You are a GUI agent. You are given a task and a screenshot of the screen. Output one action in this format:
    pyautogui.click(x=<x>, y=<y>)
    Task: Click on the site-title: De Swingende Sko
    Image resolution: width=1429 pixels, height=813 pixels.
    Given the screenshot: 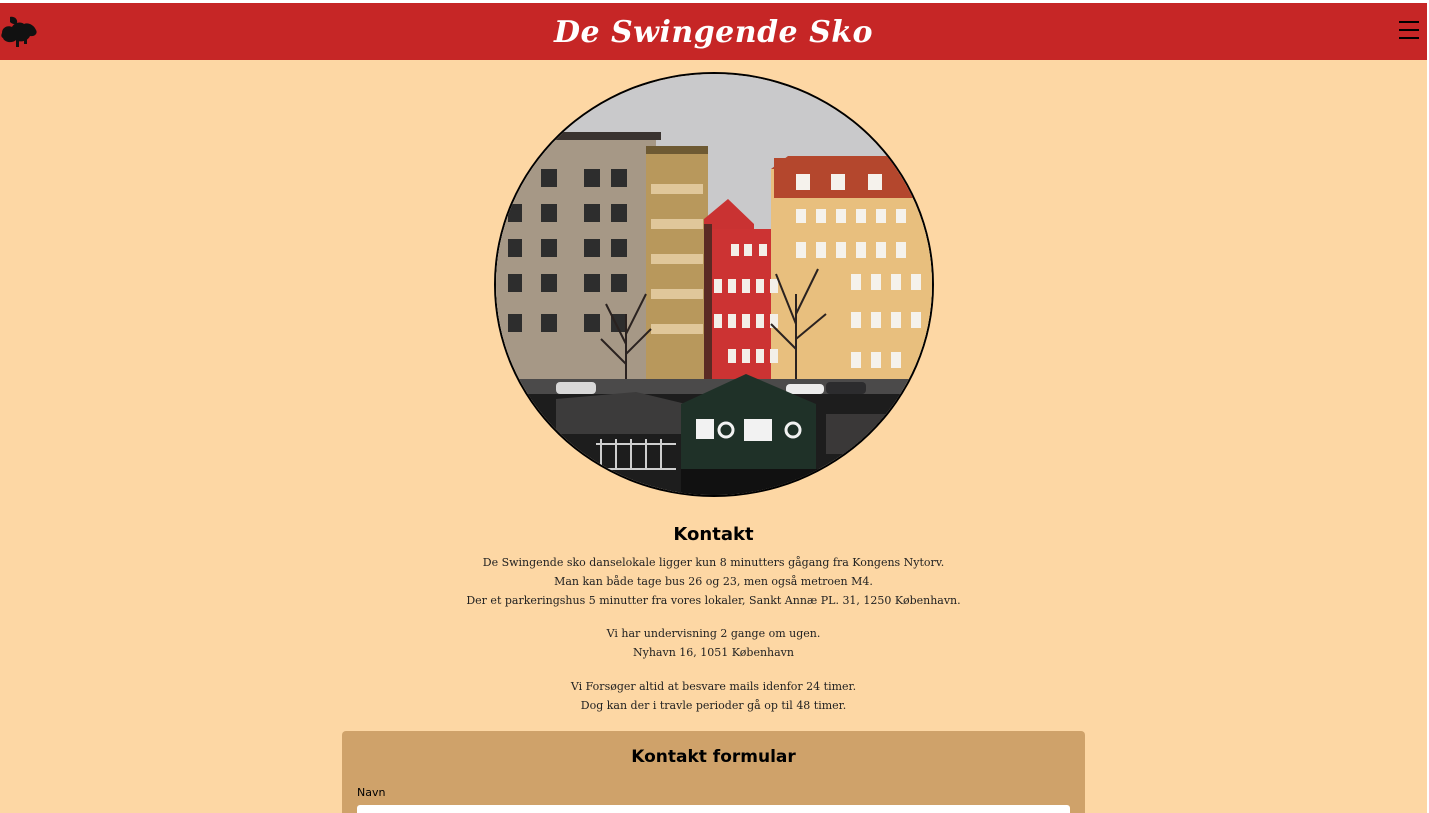 What is the action you would take?
    pyautogui.click(x=713, y=32)
    